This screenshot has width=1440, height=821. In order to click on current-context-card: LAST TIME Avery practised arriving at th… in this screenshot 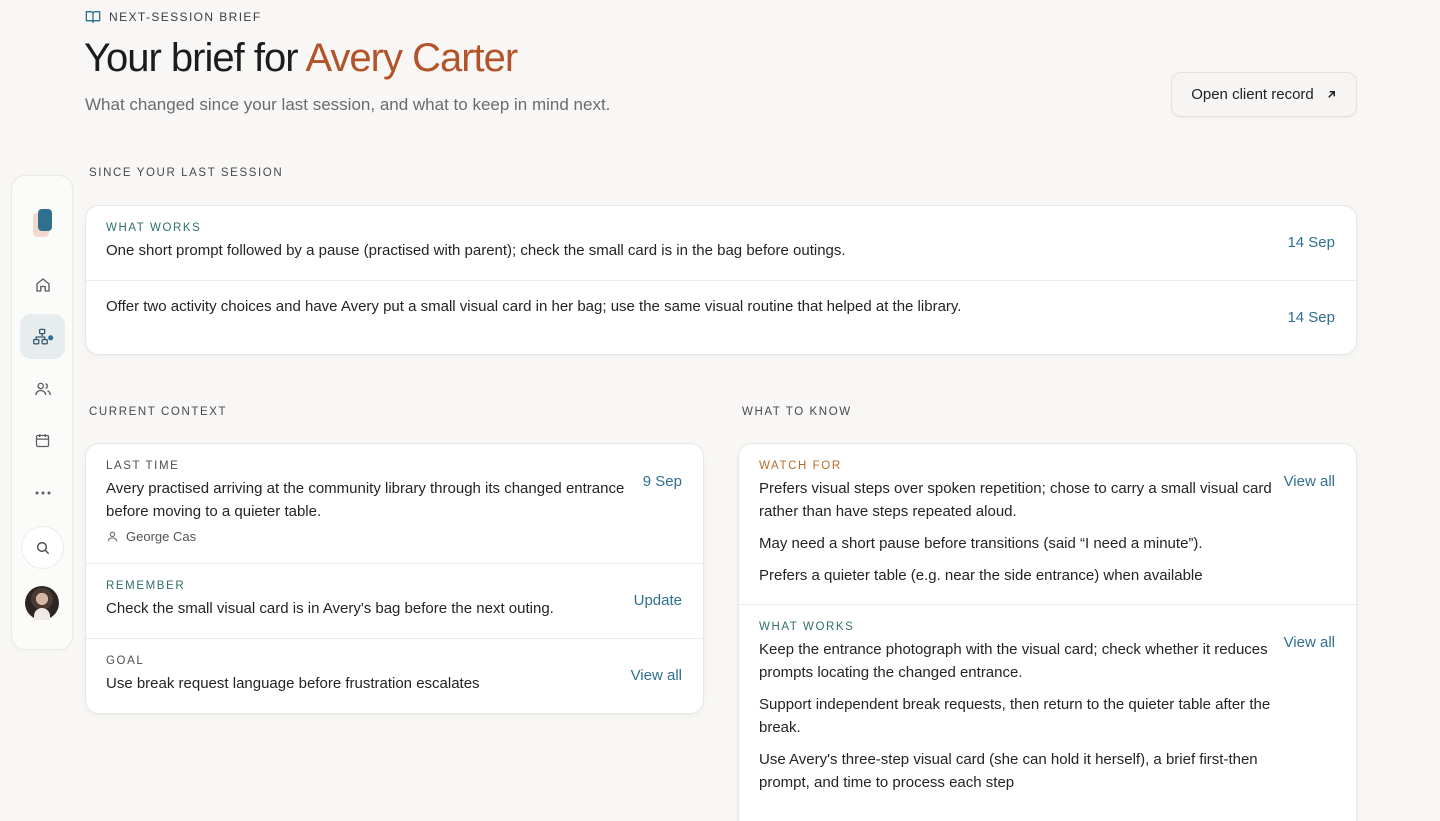, I will do `click(394, 578)`.